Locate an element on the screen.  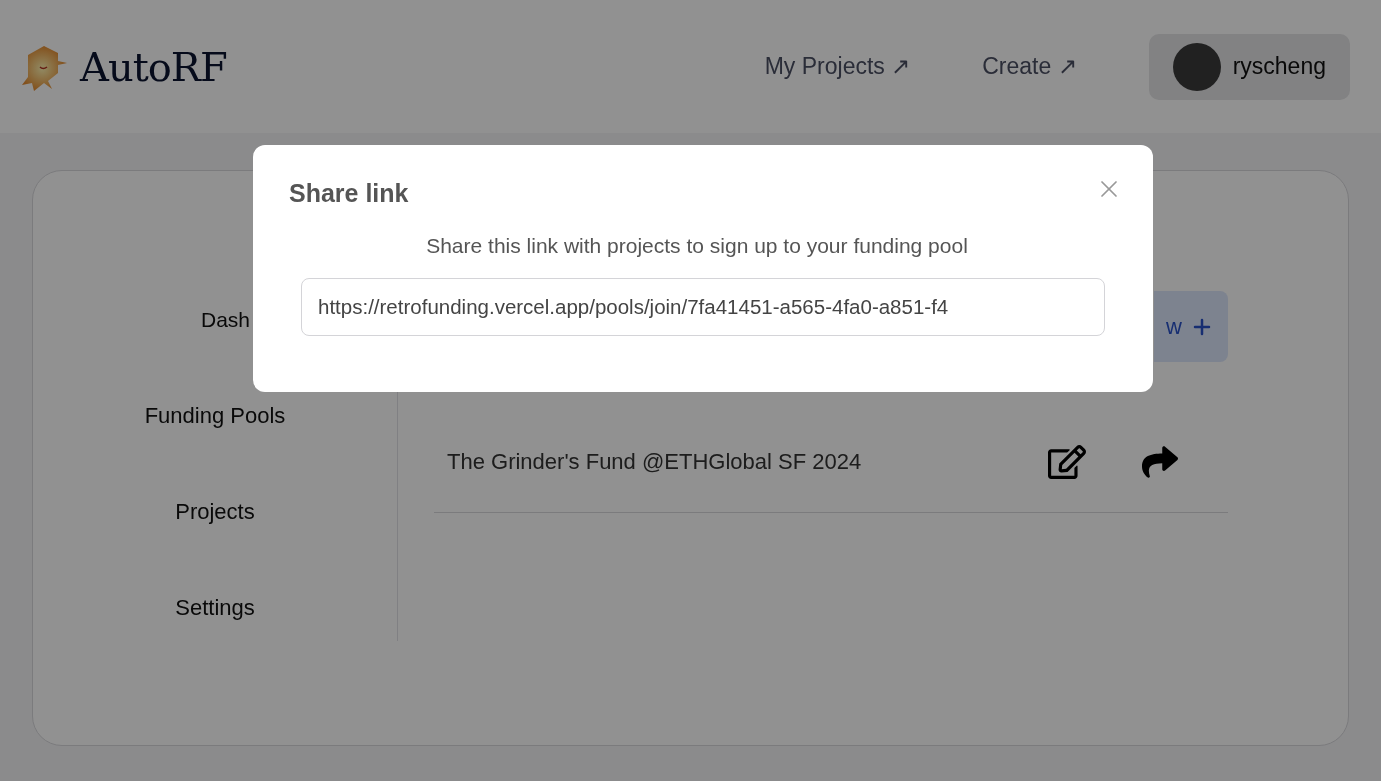
sidebar-item: Dash is located at coordinates (226, 320).